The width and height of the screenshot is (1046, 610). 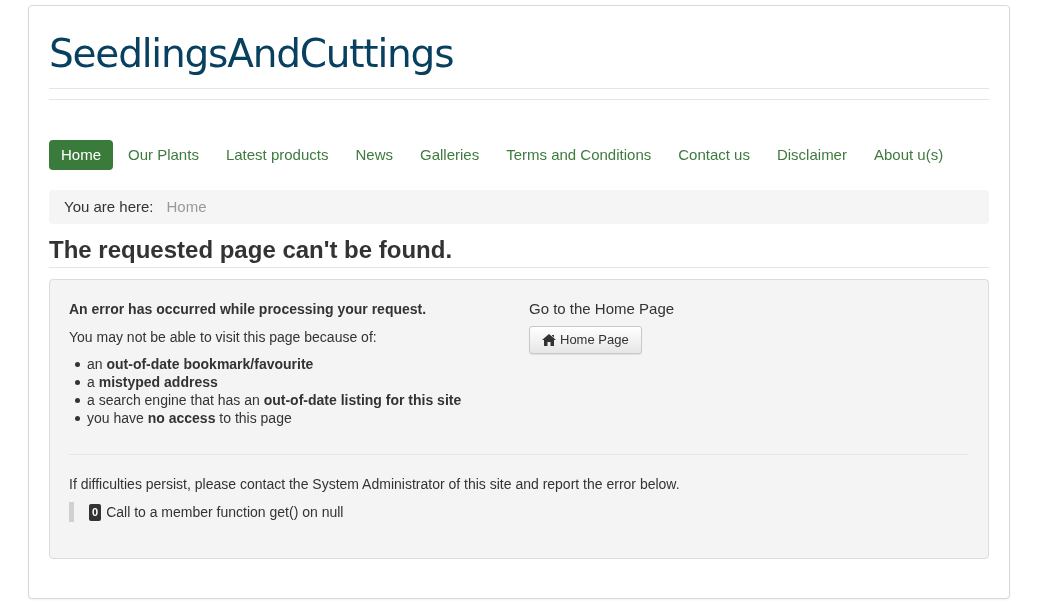 What do you see at coordinates (189, 418) in the screenshot?
I see `reason-item: you have no access to this page` at bounding box center [189, 418].